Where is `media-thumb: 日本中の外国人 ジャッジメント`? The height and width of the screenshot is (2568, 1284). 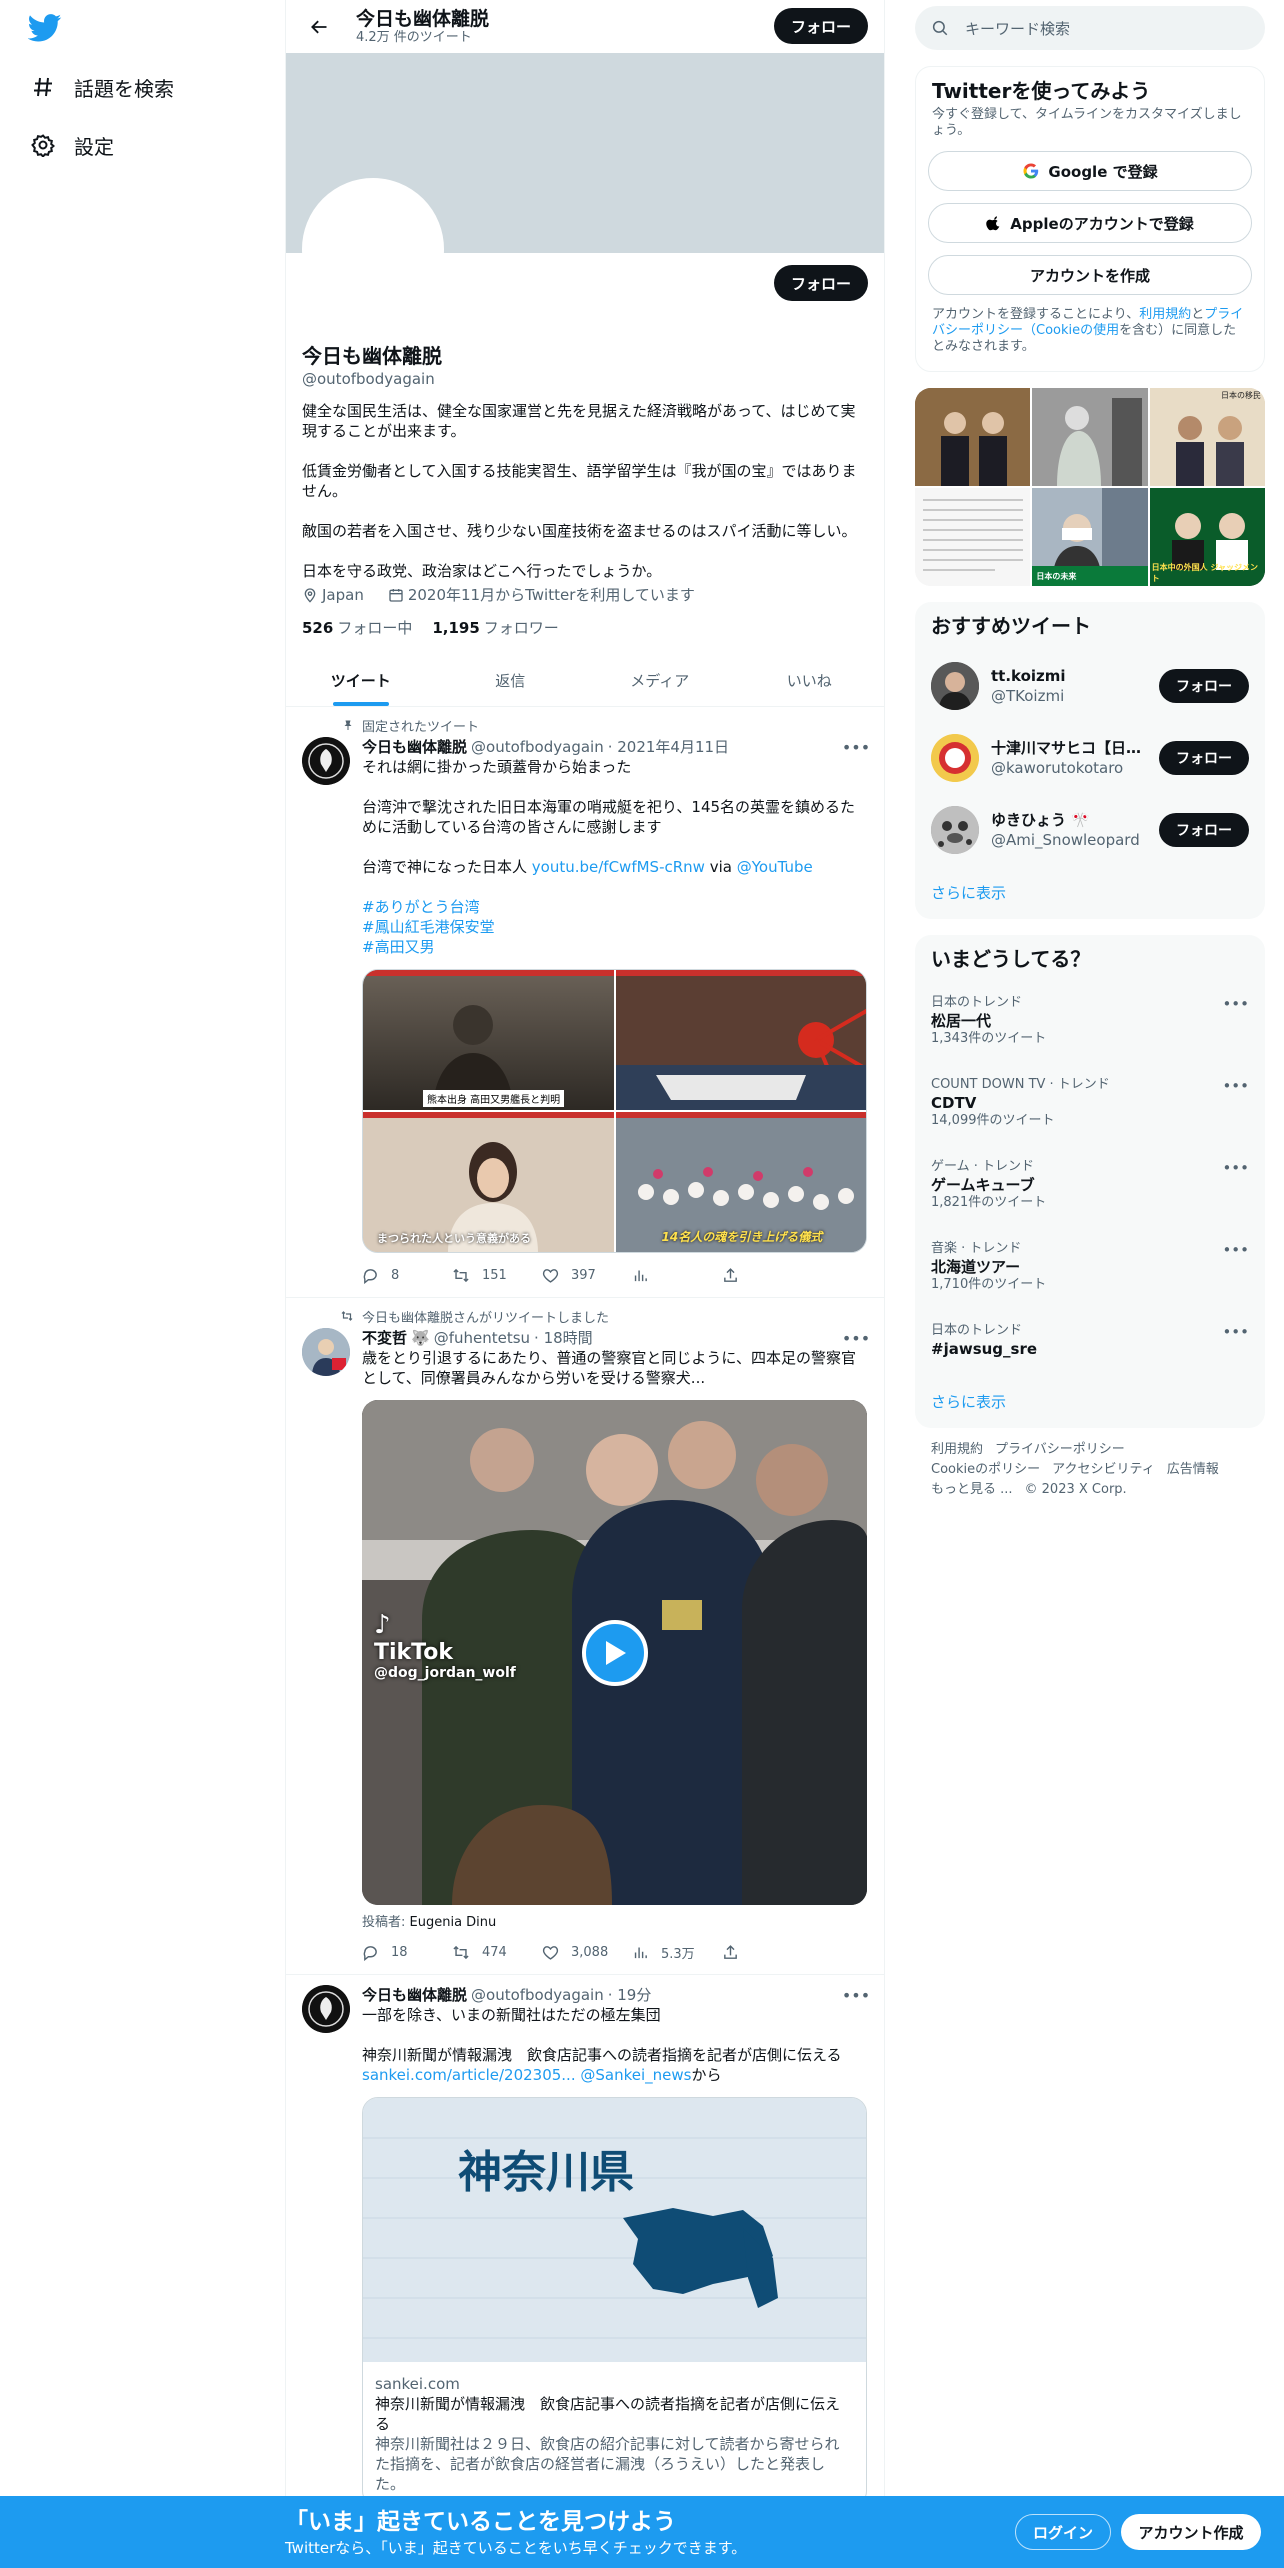 media-thumb: 日本中の外国人 ジャッジメント is located at coordinates (1207, 537).